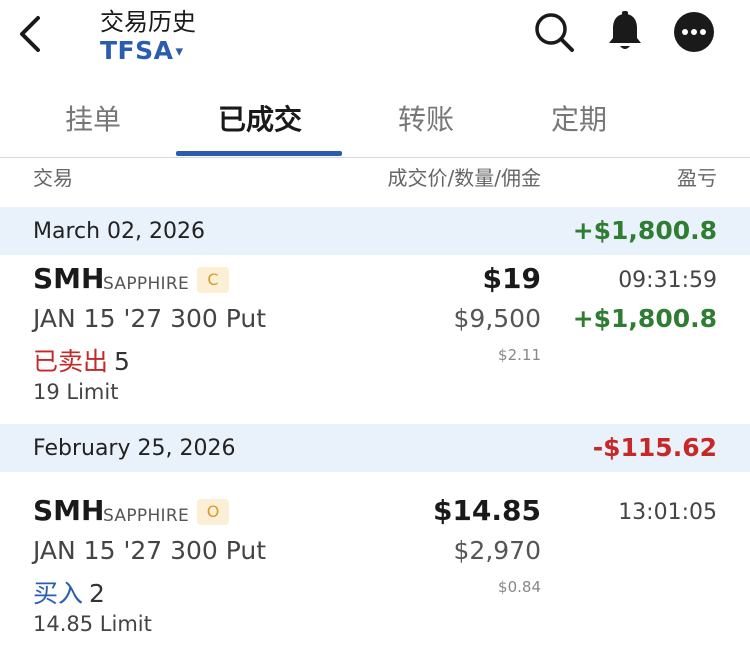 The width and height of the screenshot is (750, 649). What do you see at coordinates (76, 392) in the screenshot?
I see `trade-order-type: 19 Limit` at bounding box center [76, 392].